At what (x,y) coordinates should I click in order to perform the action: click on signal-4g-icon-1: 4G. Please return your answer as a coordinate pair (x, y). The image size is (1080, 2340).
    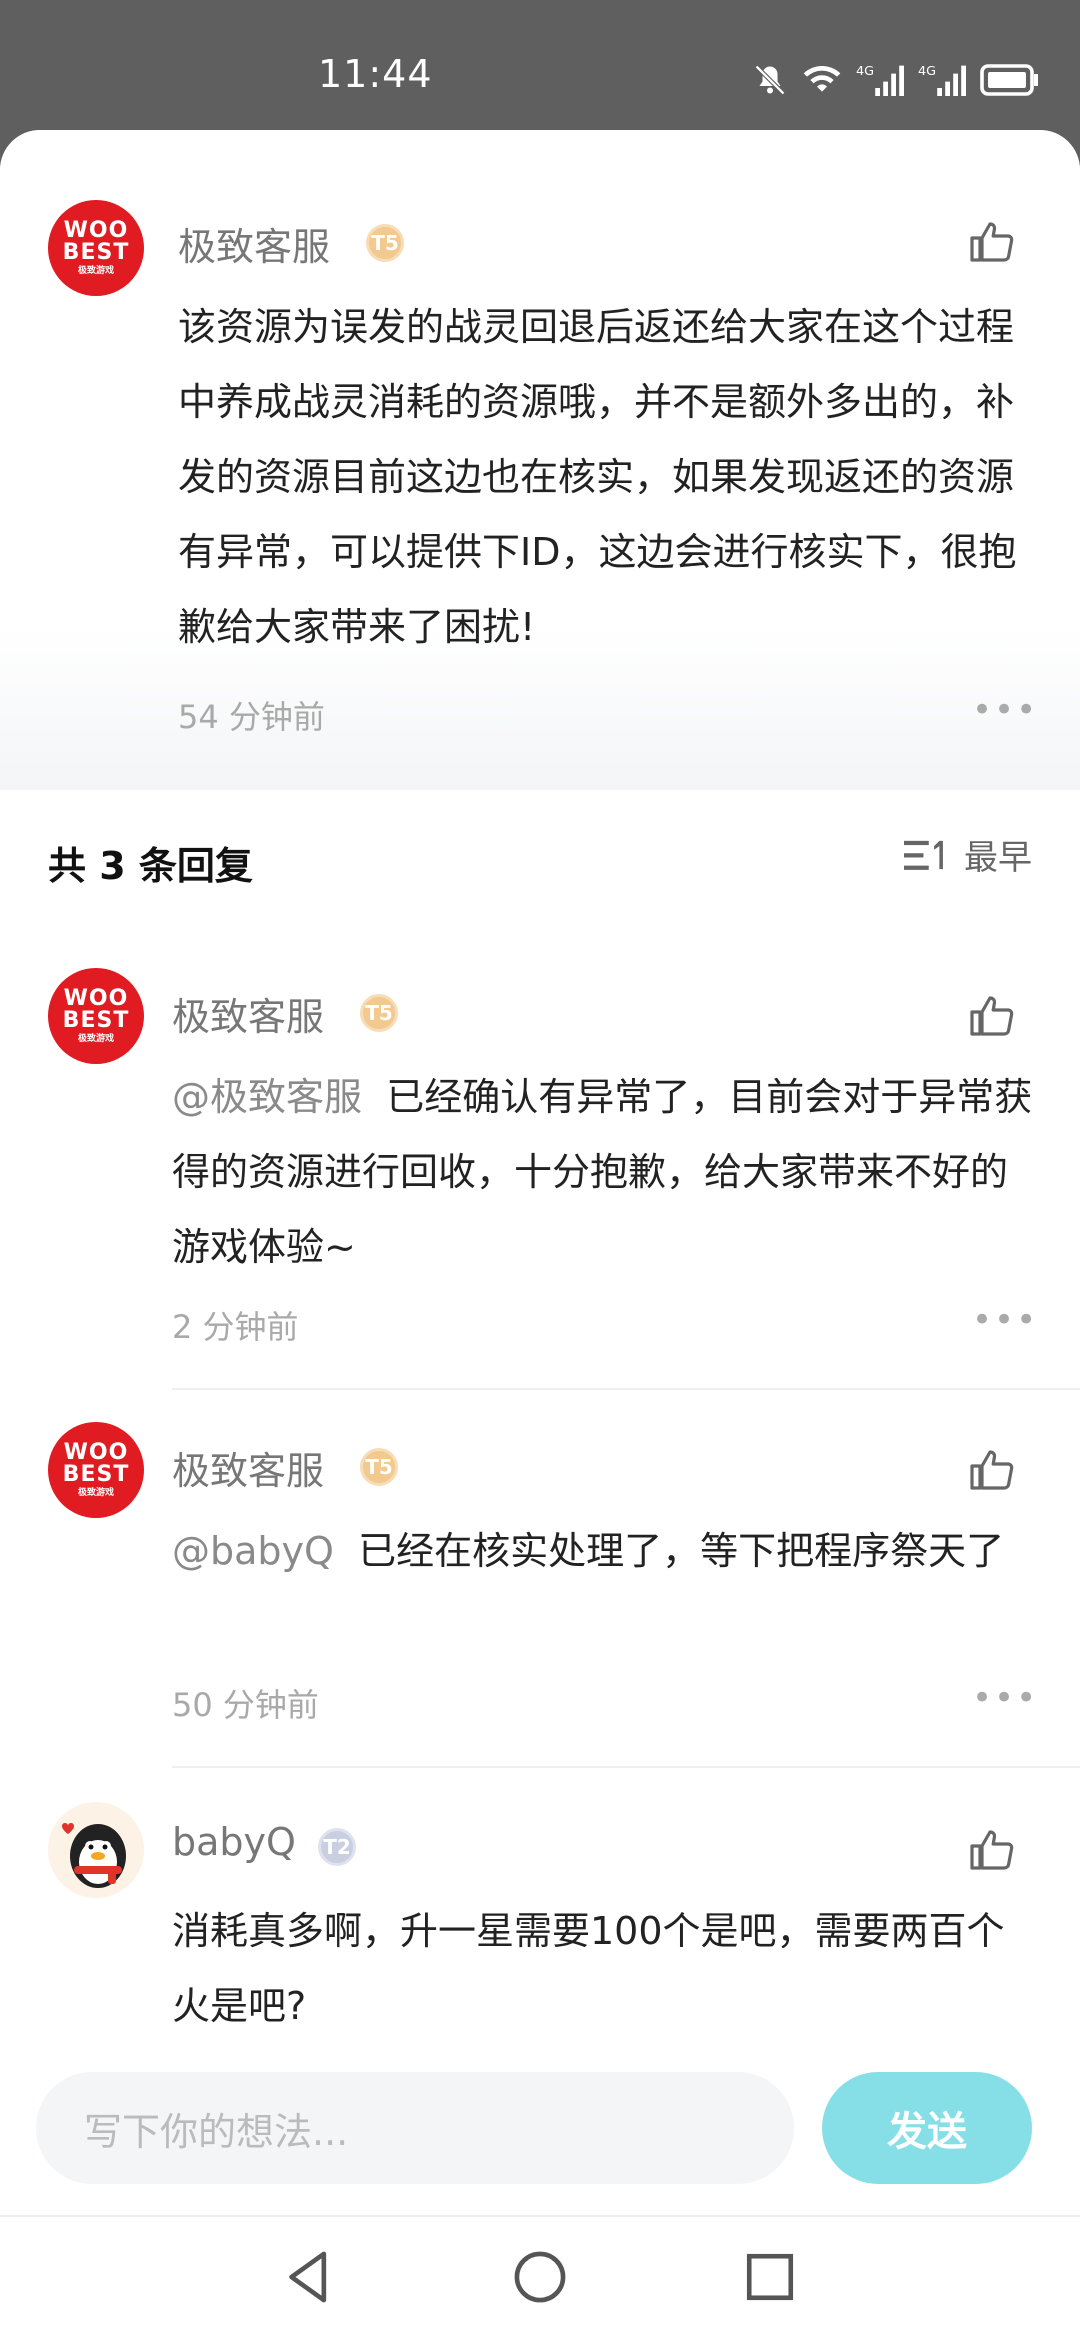
    Looking at the image, I should click on (880, 80).